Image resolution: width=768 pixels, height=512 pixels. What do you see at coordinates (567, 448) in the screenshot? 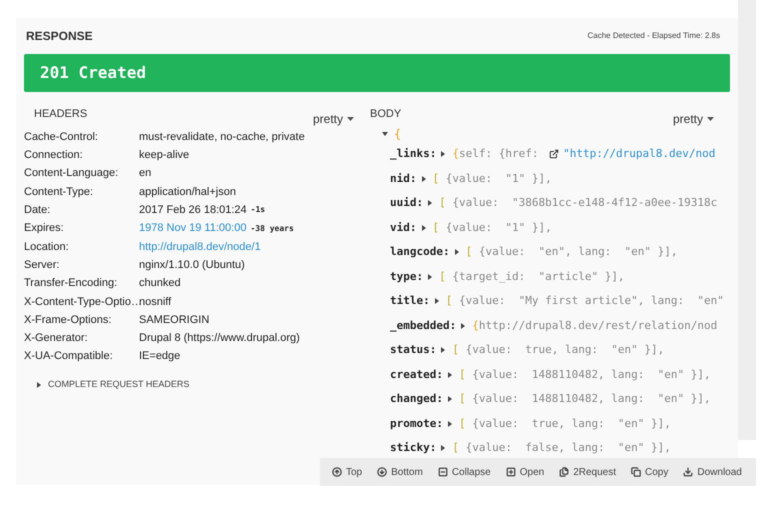
I see `json-value: {value: false, lang: "en" }],` at bounding box center [567, 448].